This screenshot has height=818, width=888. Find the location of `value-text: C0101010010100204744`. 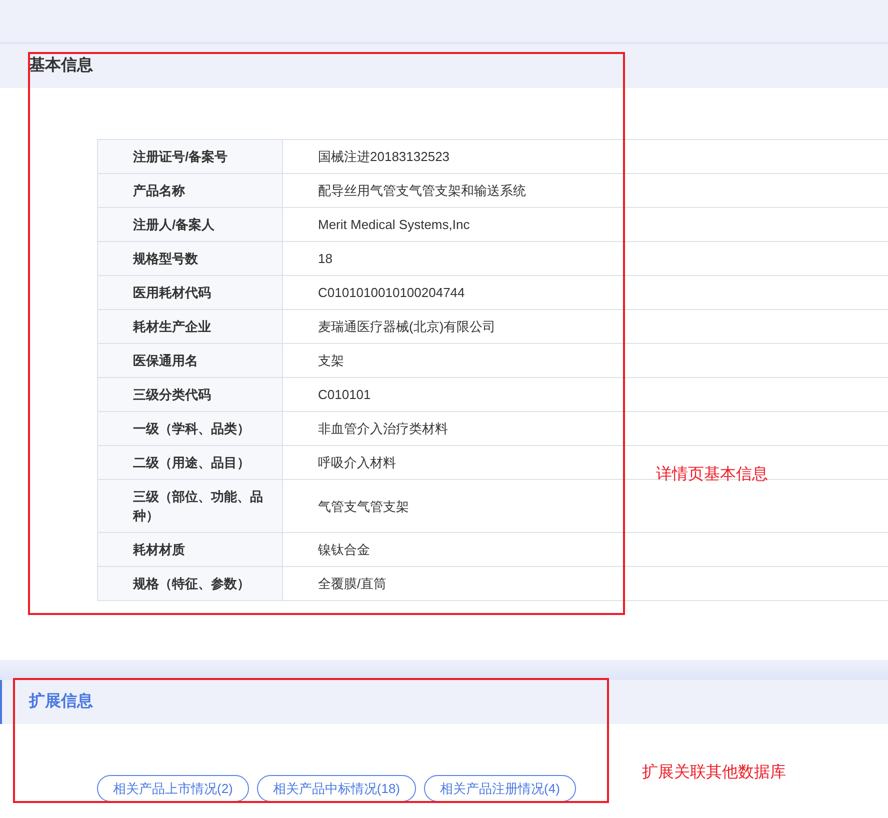

value-text: C0101010010100204744 is located at coordinates (391, 293).